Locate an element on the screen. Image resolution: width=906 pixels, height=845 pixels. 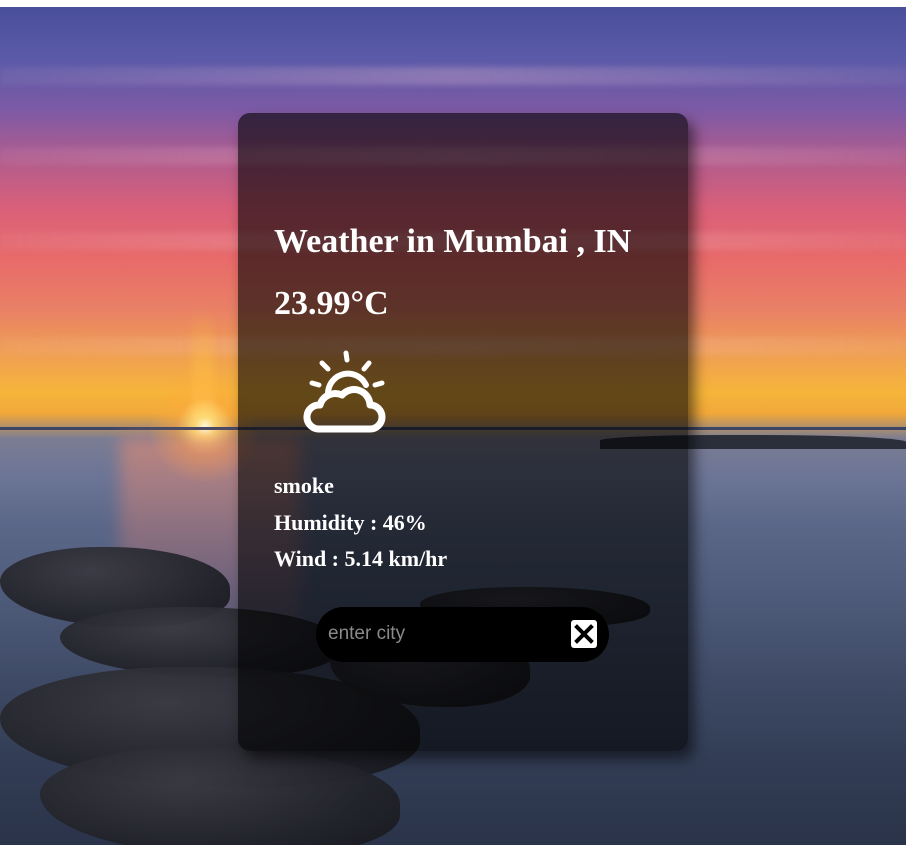
temperature: 23.99°C is located at coordinates (331, 303).